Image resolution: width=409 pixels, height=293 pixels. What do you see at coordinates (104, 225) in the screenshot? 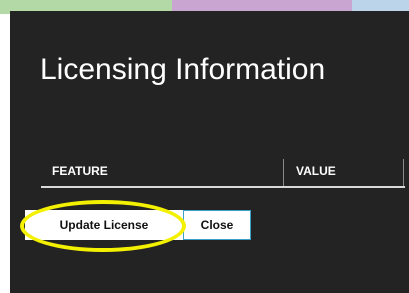
I see `update-license-button: Update License` at bounding box center [104, 225].